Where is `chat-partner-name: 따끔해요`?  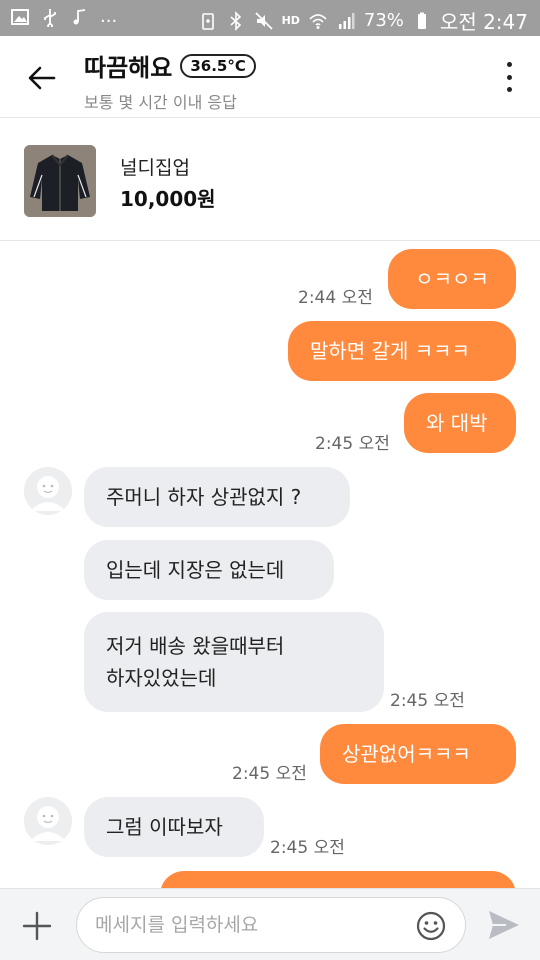
chat-partner-name: 따끔해요 is located at coordinates (128, 65).